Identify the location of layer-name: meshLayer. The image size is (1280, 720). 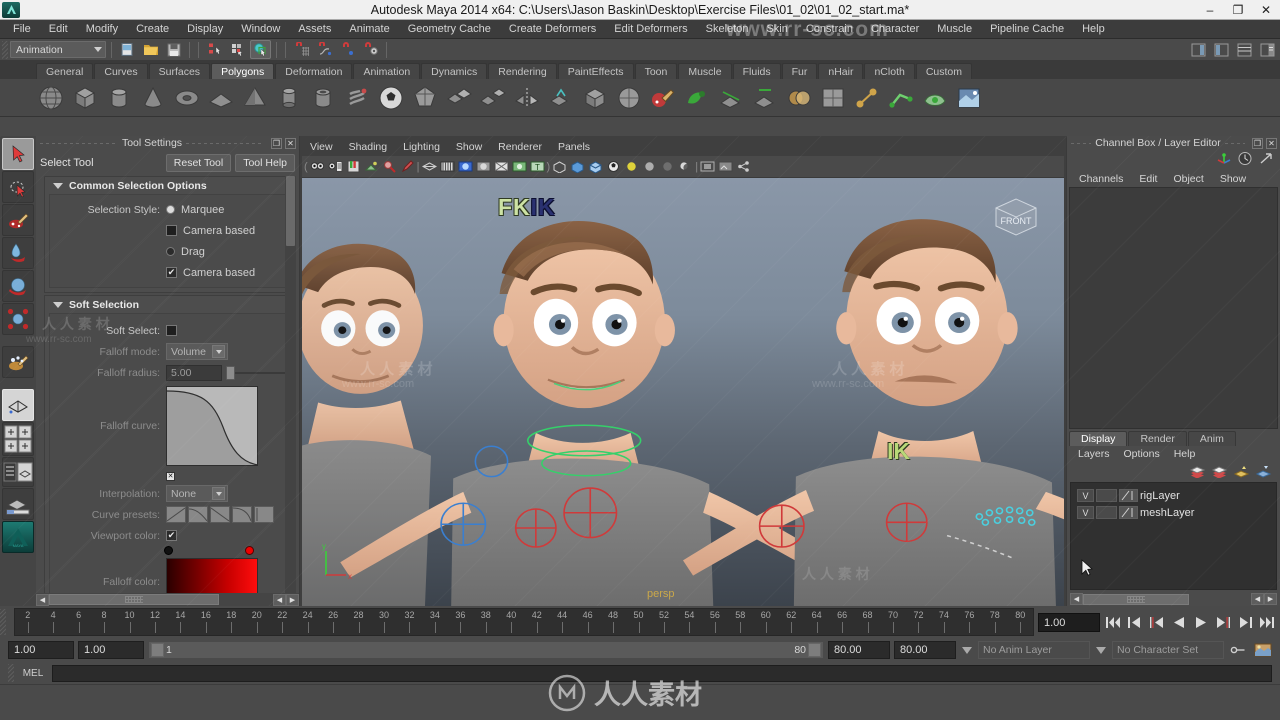
(1167, 513).